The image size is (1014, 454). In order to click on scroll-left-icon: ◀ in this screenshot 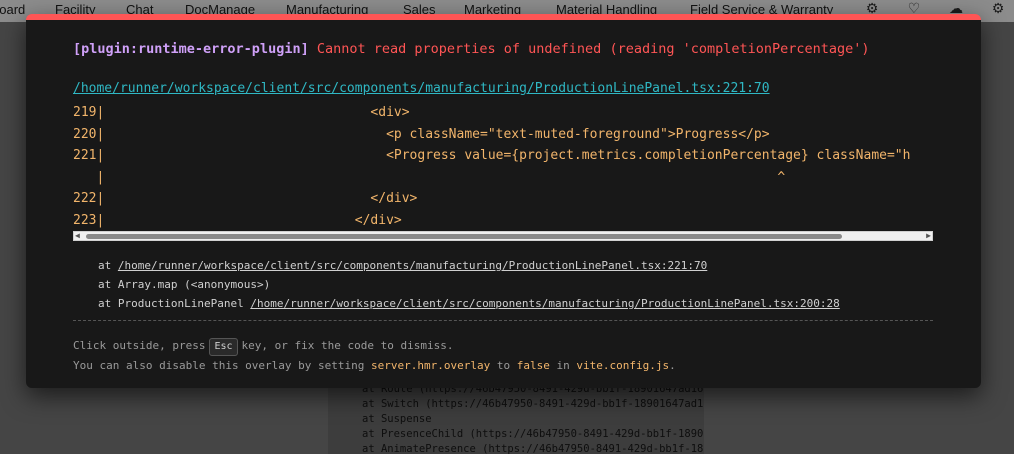, I will do `click(77, 235)`.